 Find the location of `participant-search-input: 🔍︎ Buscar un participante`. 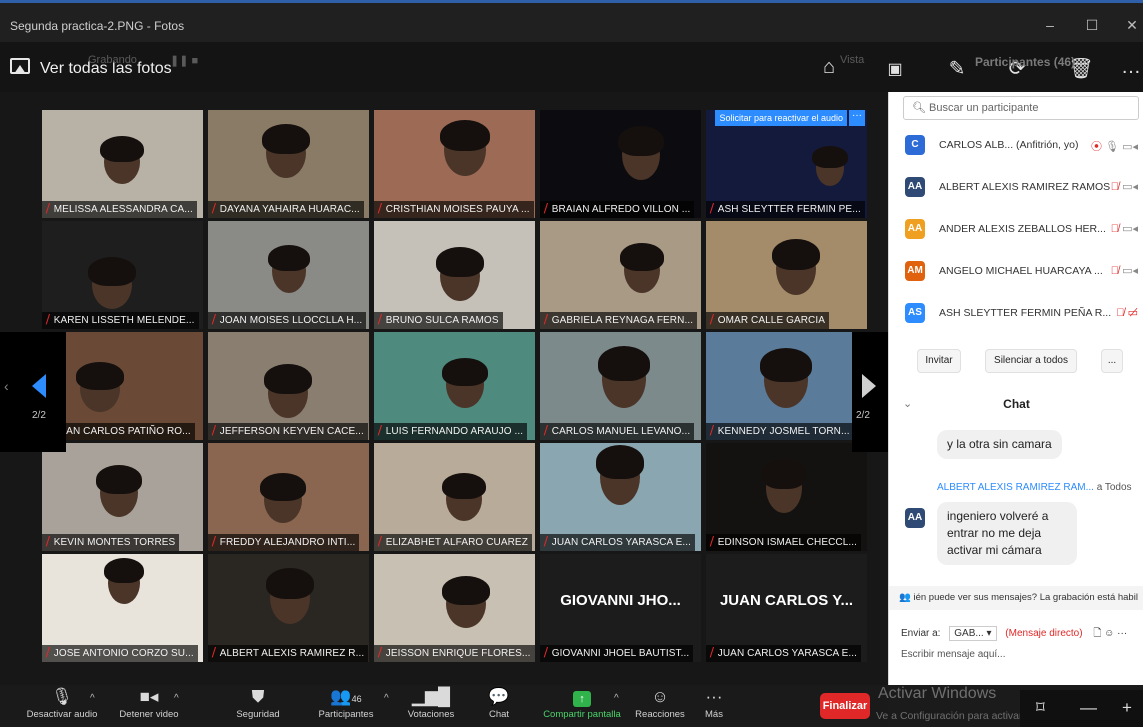

participant-search-input: 🔍︎ Buscar un participante is located at coordinates (1021, 108).